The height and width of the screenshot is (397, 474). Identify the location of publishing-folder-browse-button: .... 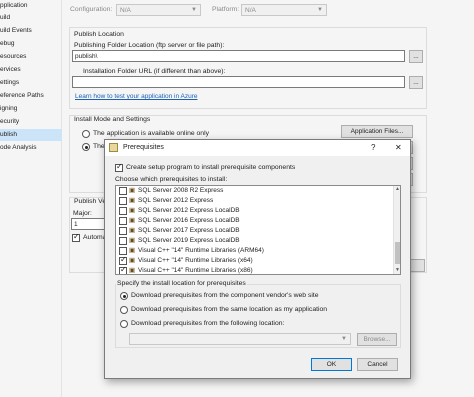
(416, 56).